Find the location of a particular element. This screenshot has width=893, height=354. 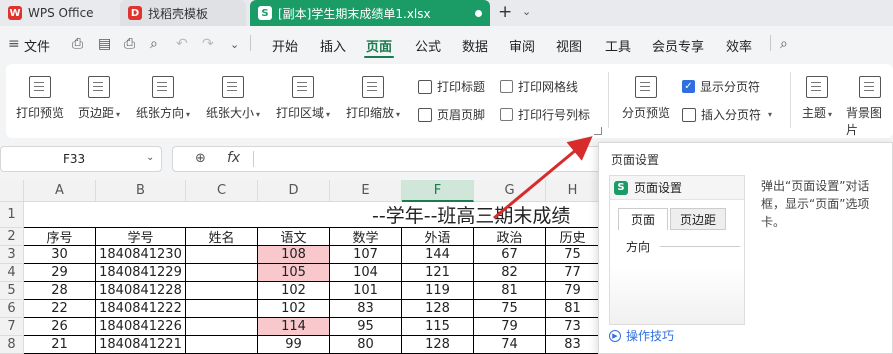

row-header: 1 is located at coordinates (12, 215).